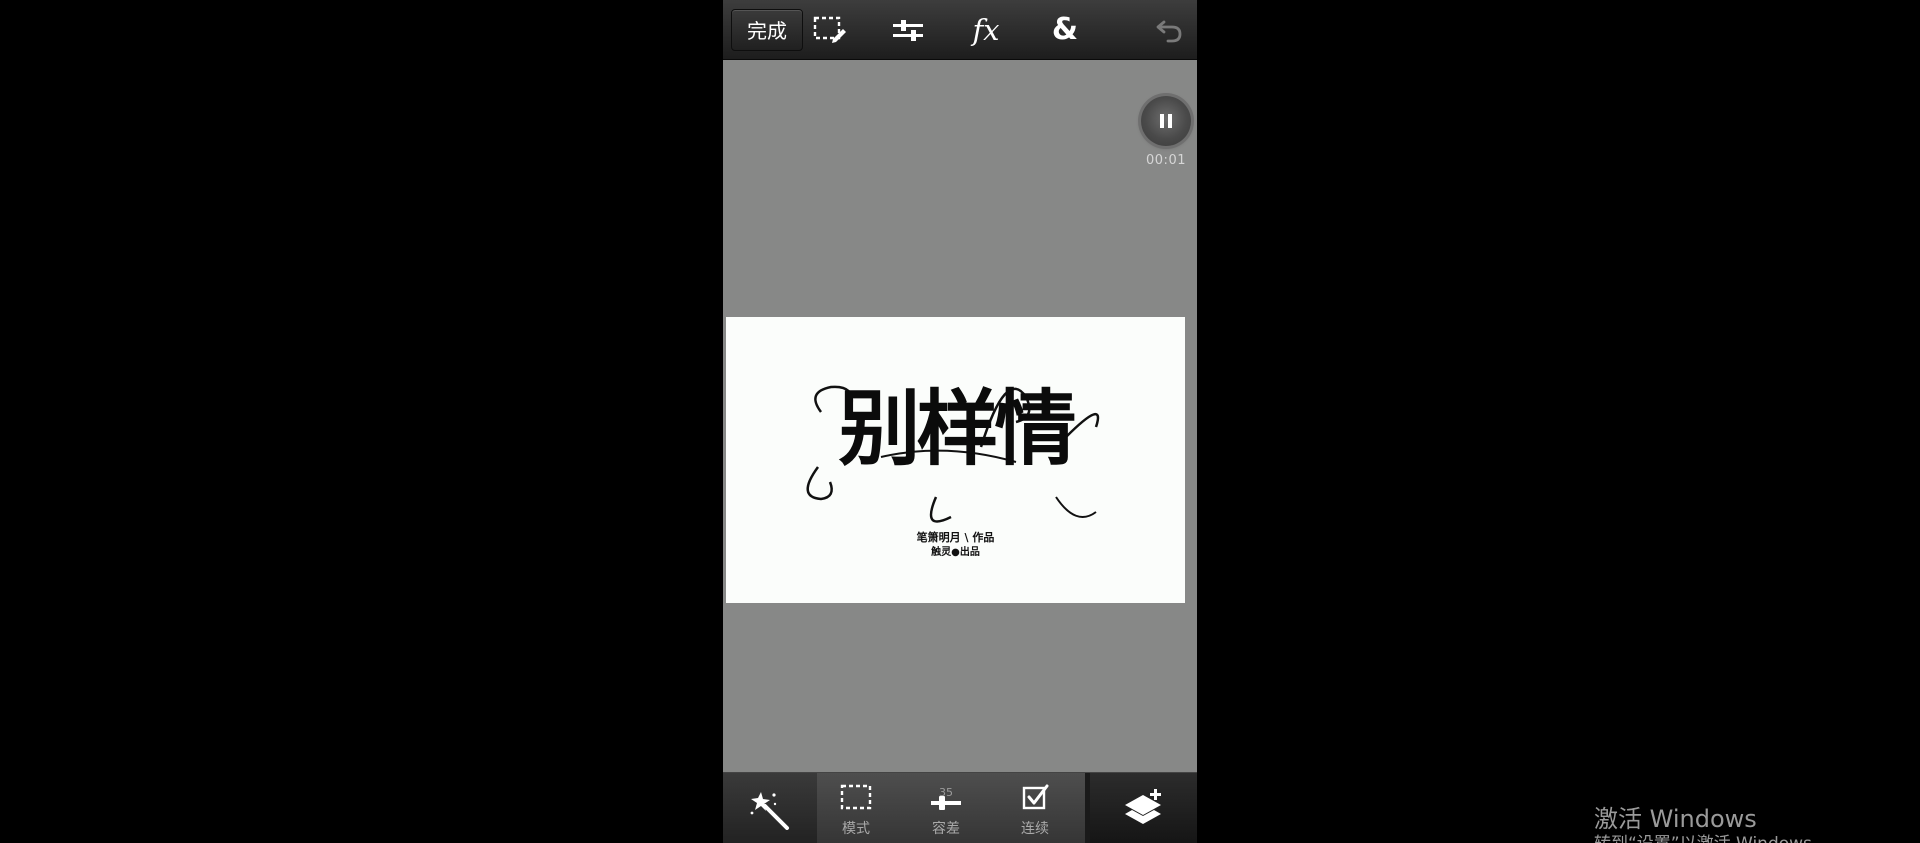 This screenshot has width=1920, height=843. I want to click on marquee-icon, so click(856, 797).